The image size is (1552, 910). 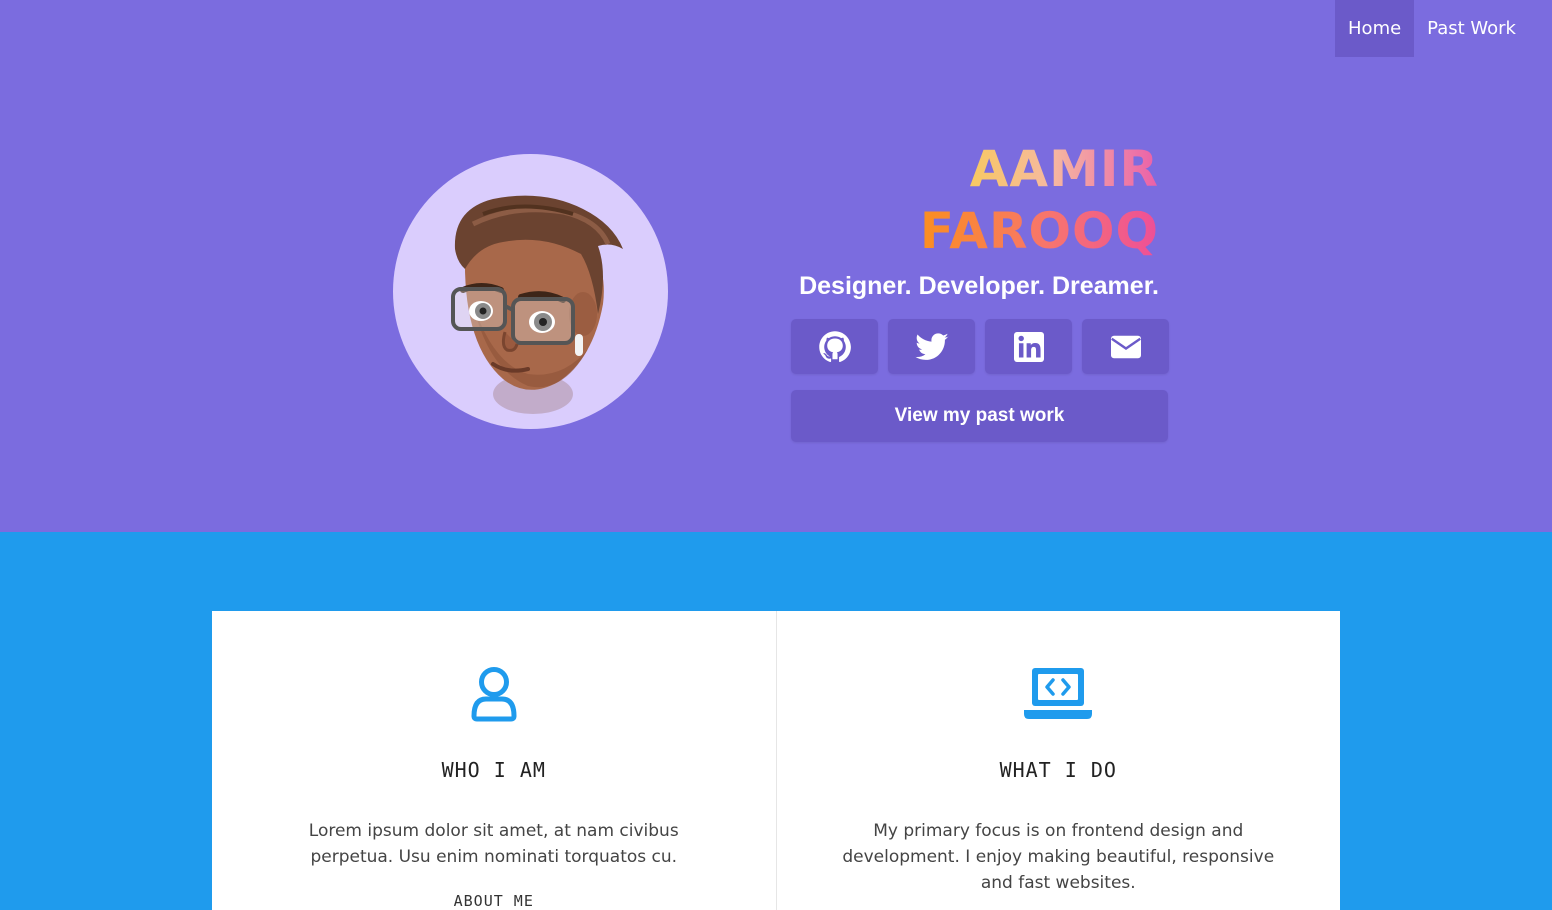 I want to click on linkedin-button, so click(x=1028, y=346).